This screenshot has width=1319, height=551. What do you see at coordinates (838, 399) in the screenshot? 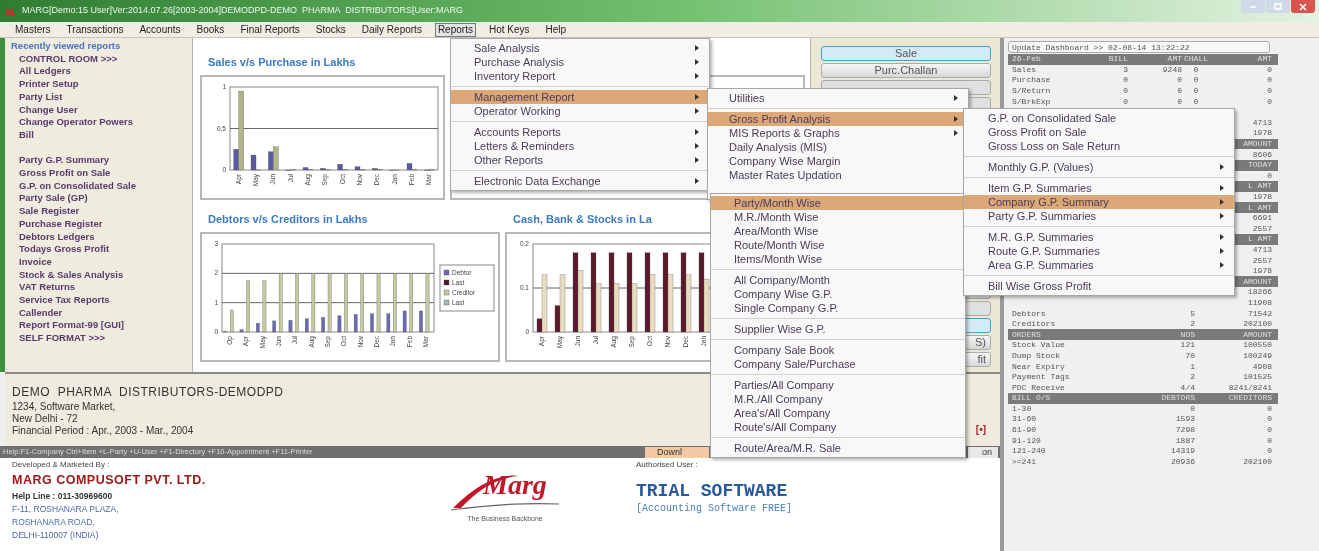
I see `menu-item: M.R./All Company` at bounding box center [838, 399].